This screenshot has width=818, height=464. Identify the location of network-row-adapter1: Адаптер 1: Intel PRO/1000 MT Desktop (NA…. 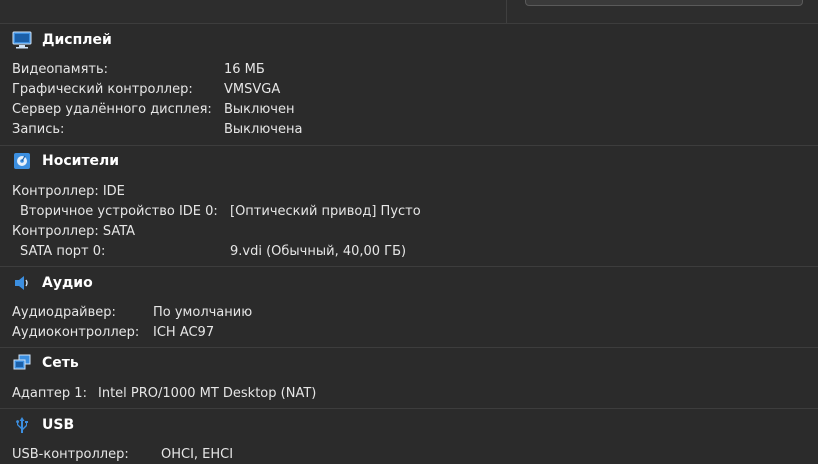
(164, 393).